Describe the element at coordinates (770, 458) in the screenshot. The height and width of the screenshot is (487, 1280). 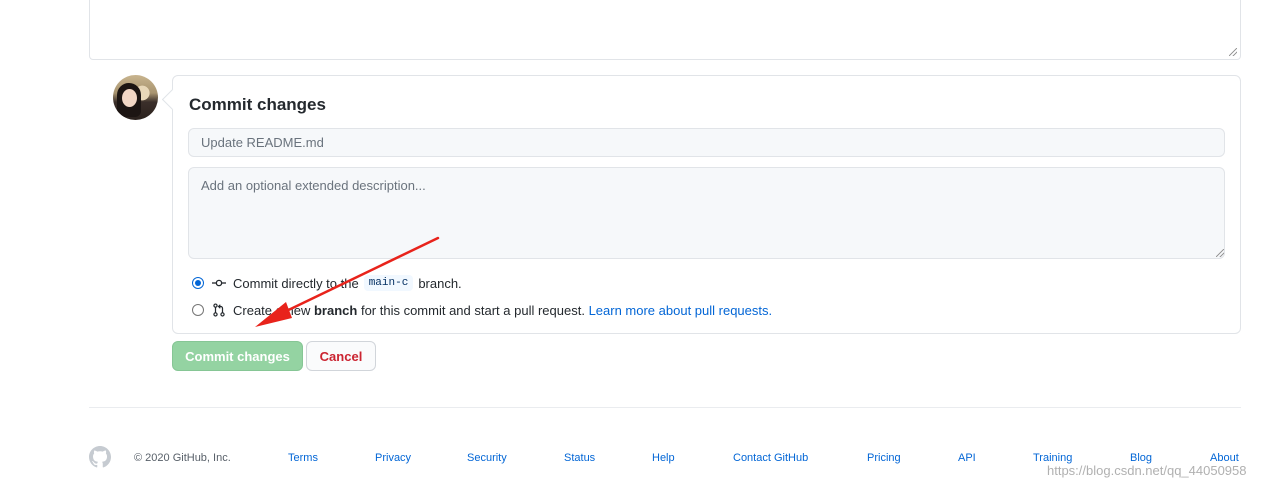
I see `footer-link-contact-github: Contact GitHub` at that location.